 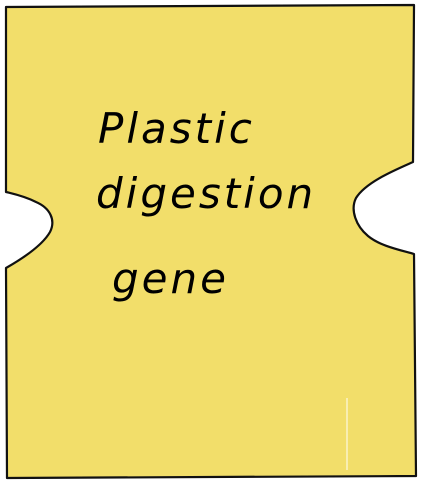 I want to click on card-label-line-2: digestion, so click(x=206, y=193).